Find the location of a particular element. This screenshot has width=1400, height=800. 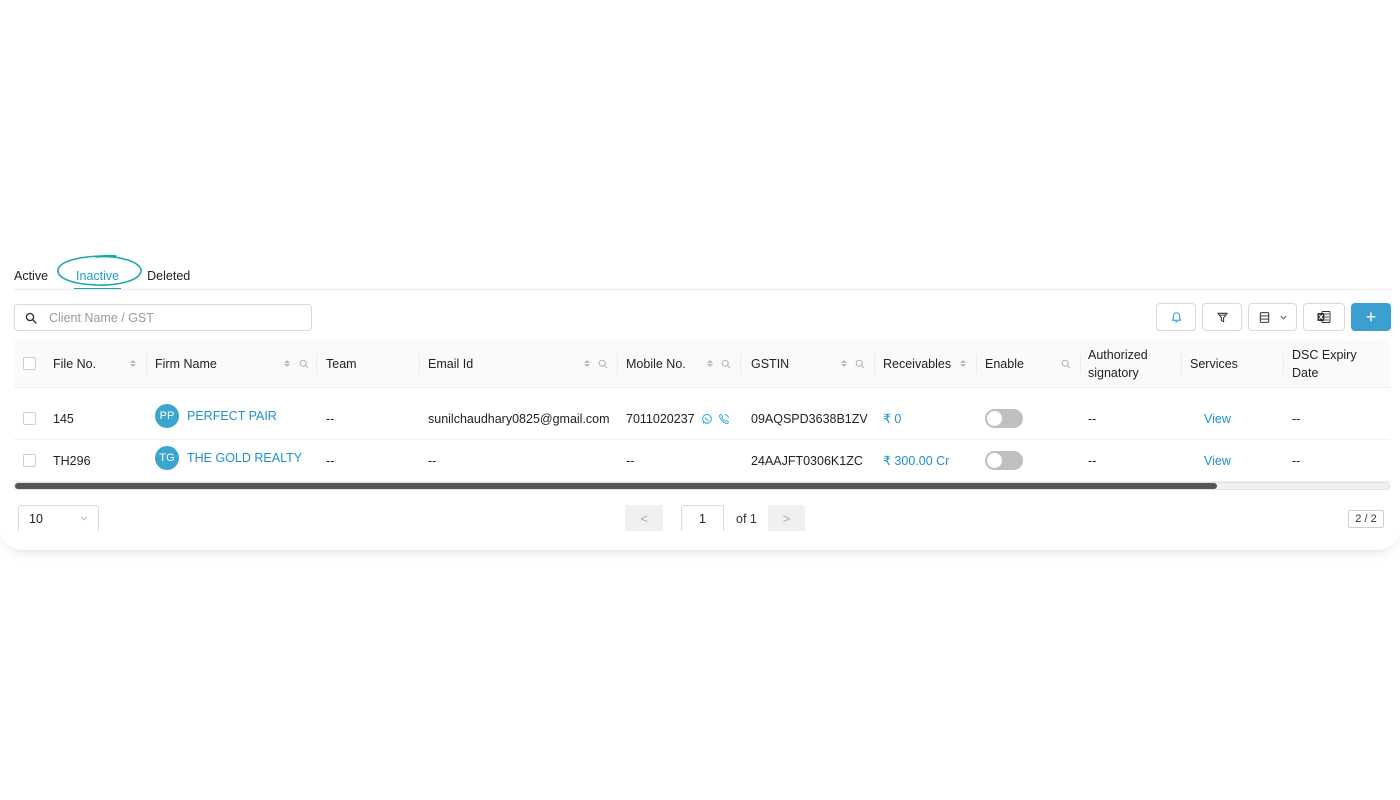

mobile: 7011020237 is located at coordinates (660, 418).